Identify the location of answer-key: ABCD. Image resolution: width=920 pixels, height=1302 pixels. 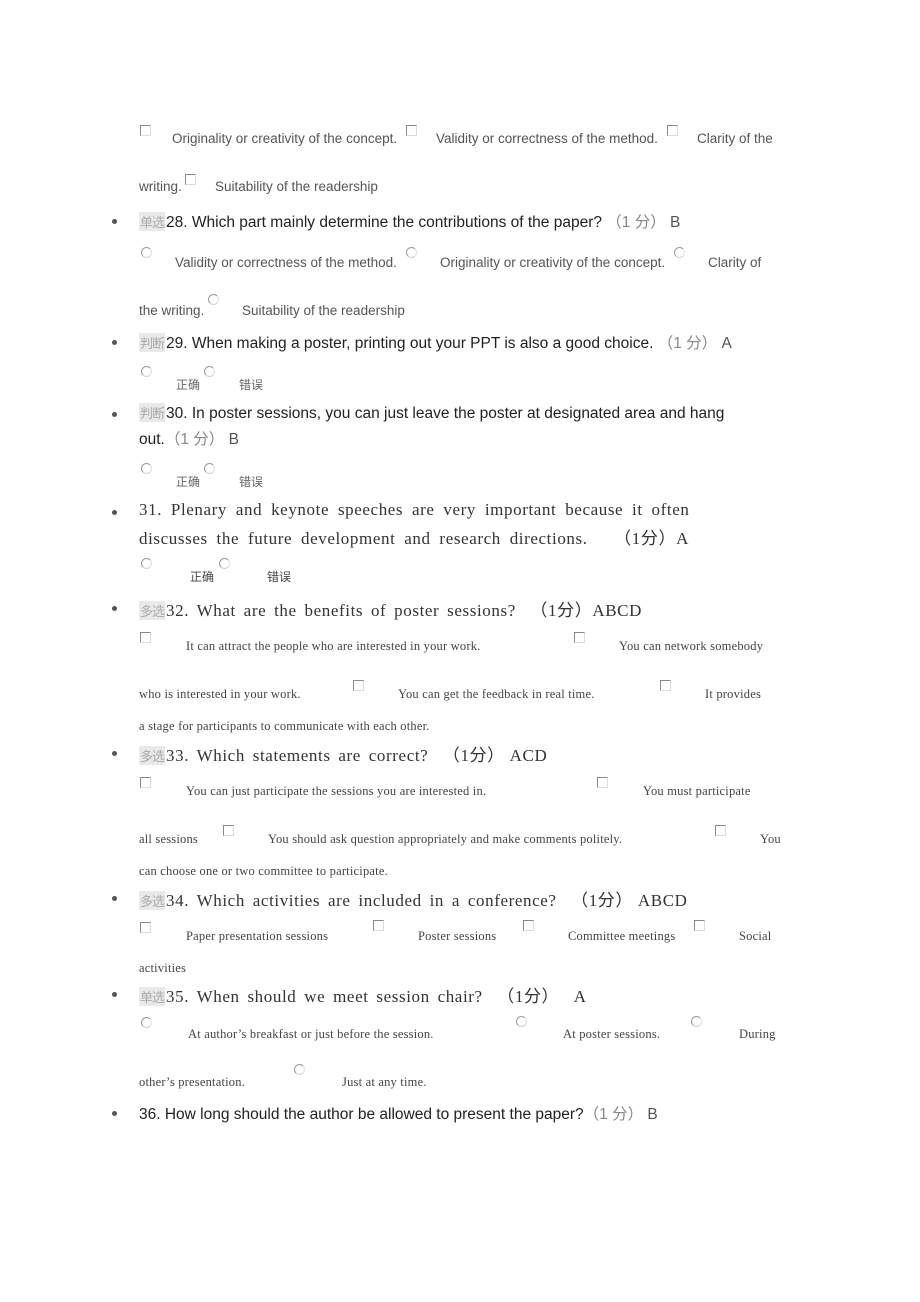
(617, 610).